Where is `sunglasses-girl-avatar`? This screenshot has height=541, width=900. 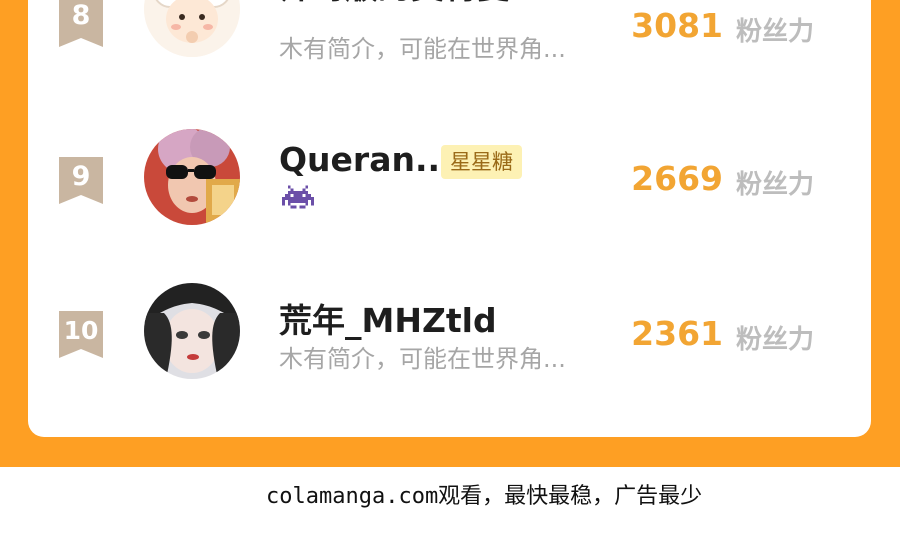
sunglasses-girl-avatar is located at coordinates (192, 177).